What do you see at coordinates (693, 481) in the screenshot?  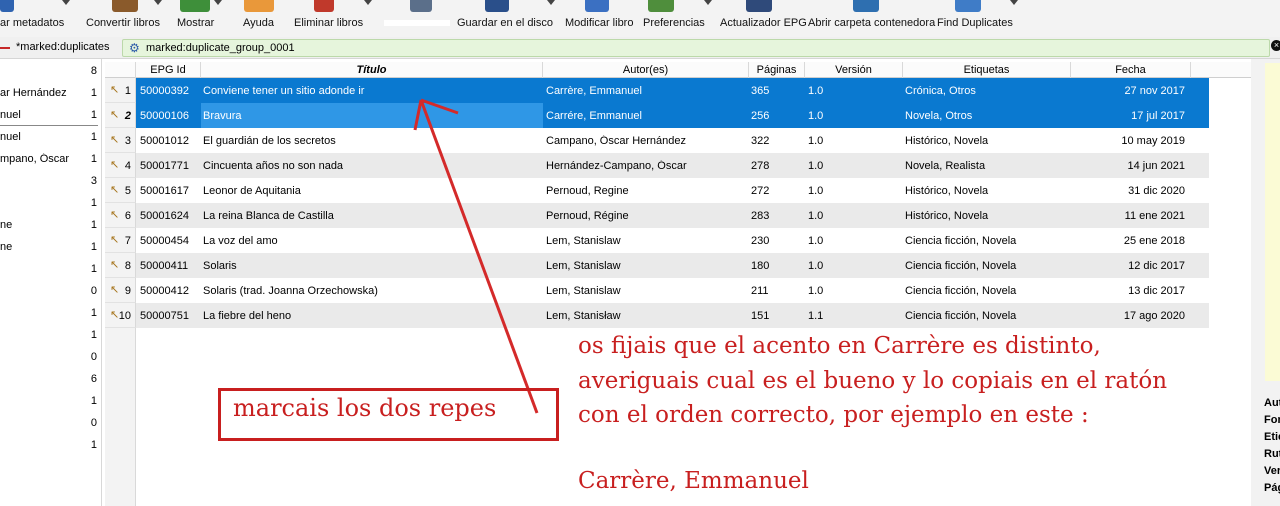 I see `annotation-note-line: Carrère, Emmanuel` at bounding box center [693, 481].